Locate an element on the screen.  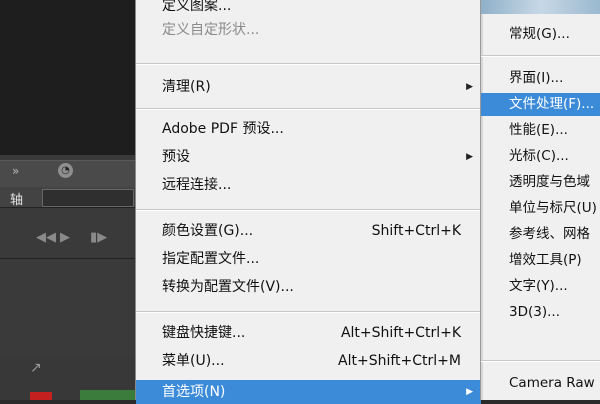
play-icon: ▶ is located at coordinates (65, 237).